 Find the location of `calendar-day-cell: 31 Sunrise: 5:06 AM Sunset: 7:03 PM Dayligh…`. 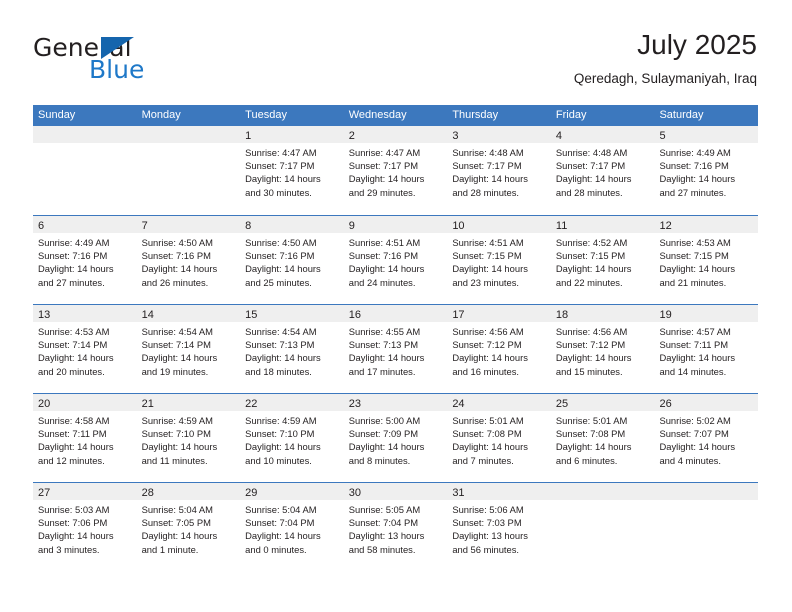

calendar-day-cell: 31 Sunrise: 5:06 AM Sunset: 7:03 PM Dayligh… is located at coordinates (499, 527).